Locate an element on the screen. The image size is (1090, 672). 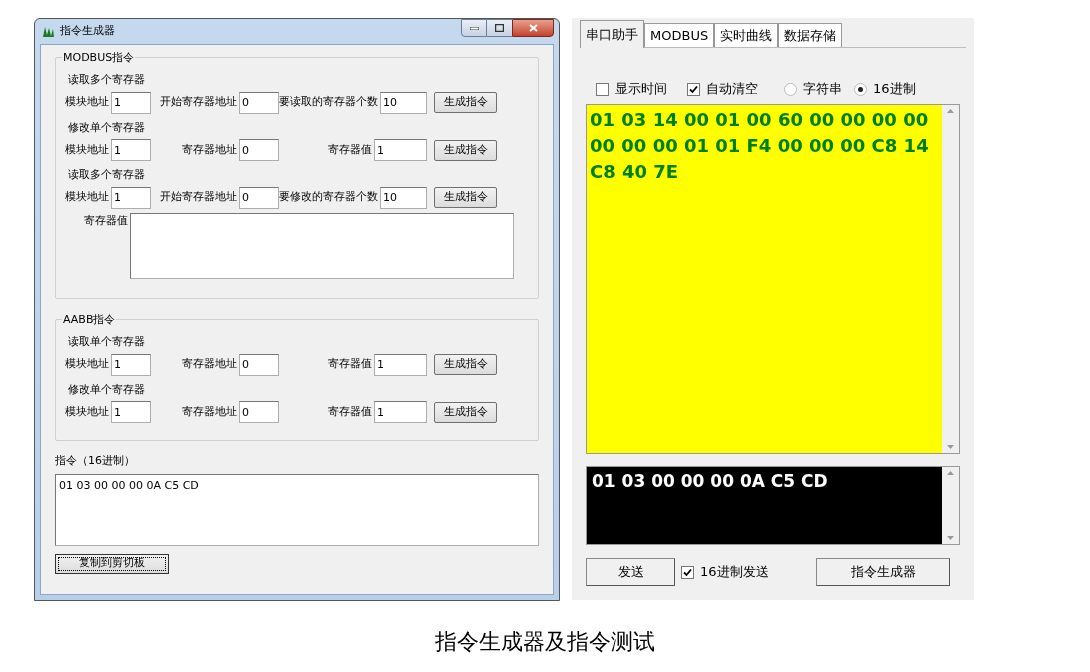
minimize-icon is located at coordinates (474, 28).